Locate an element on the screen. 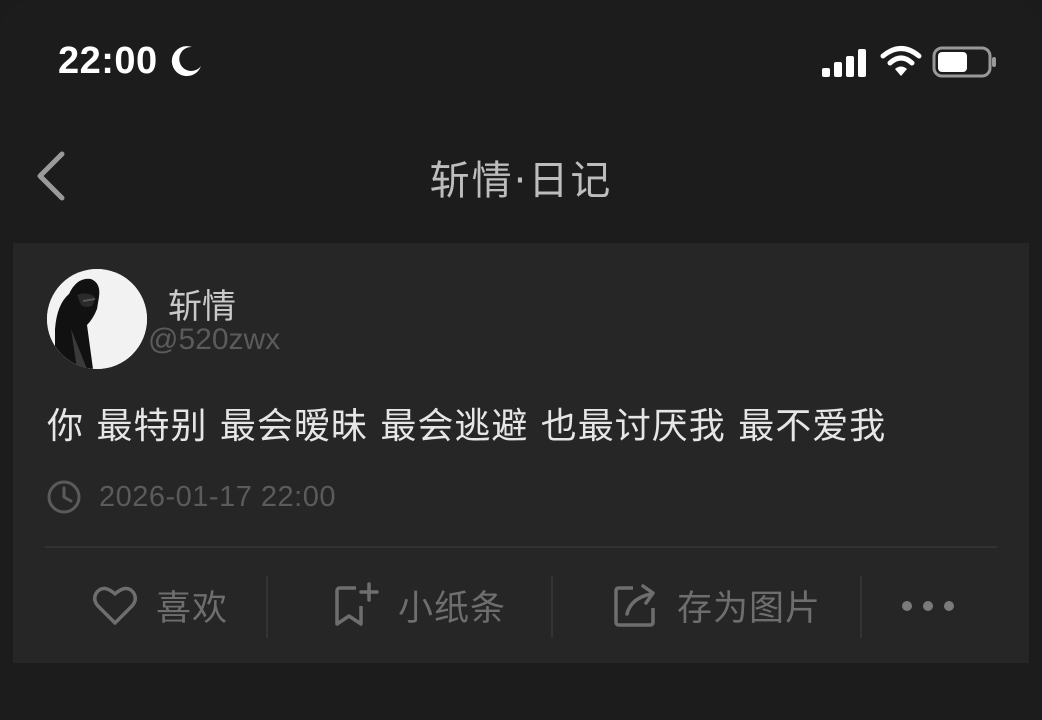 This screenshot has height=720, width=1042. save-image-button: 存为图片 is located at coordinates (716, 605).